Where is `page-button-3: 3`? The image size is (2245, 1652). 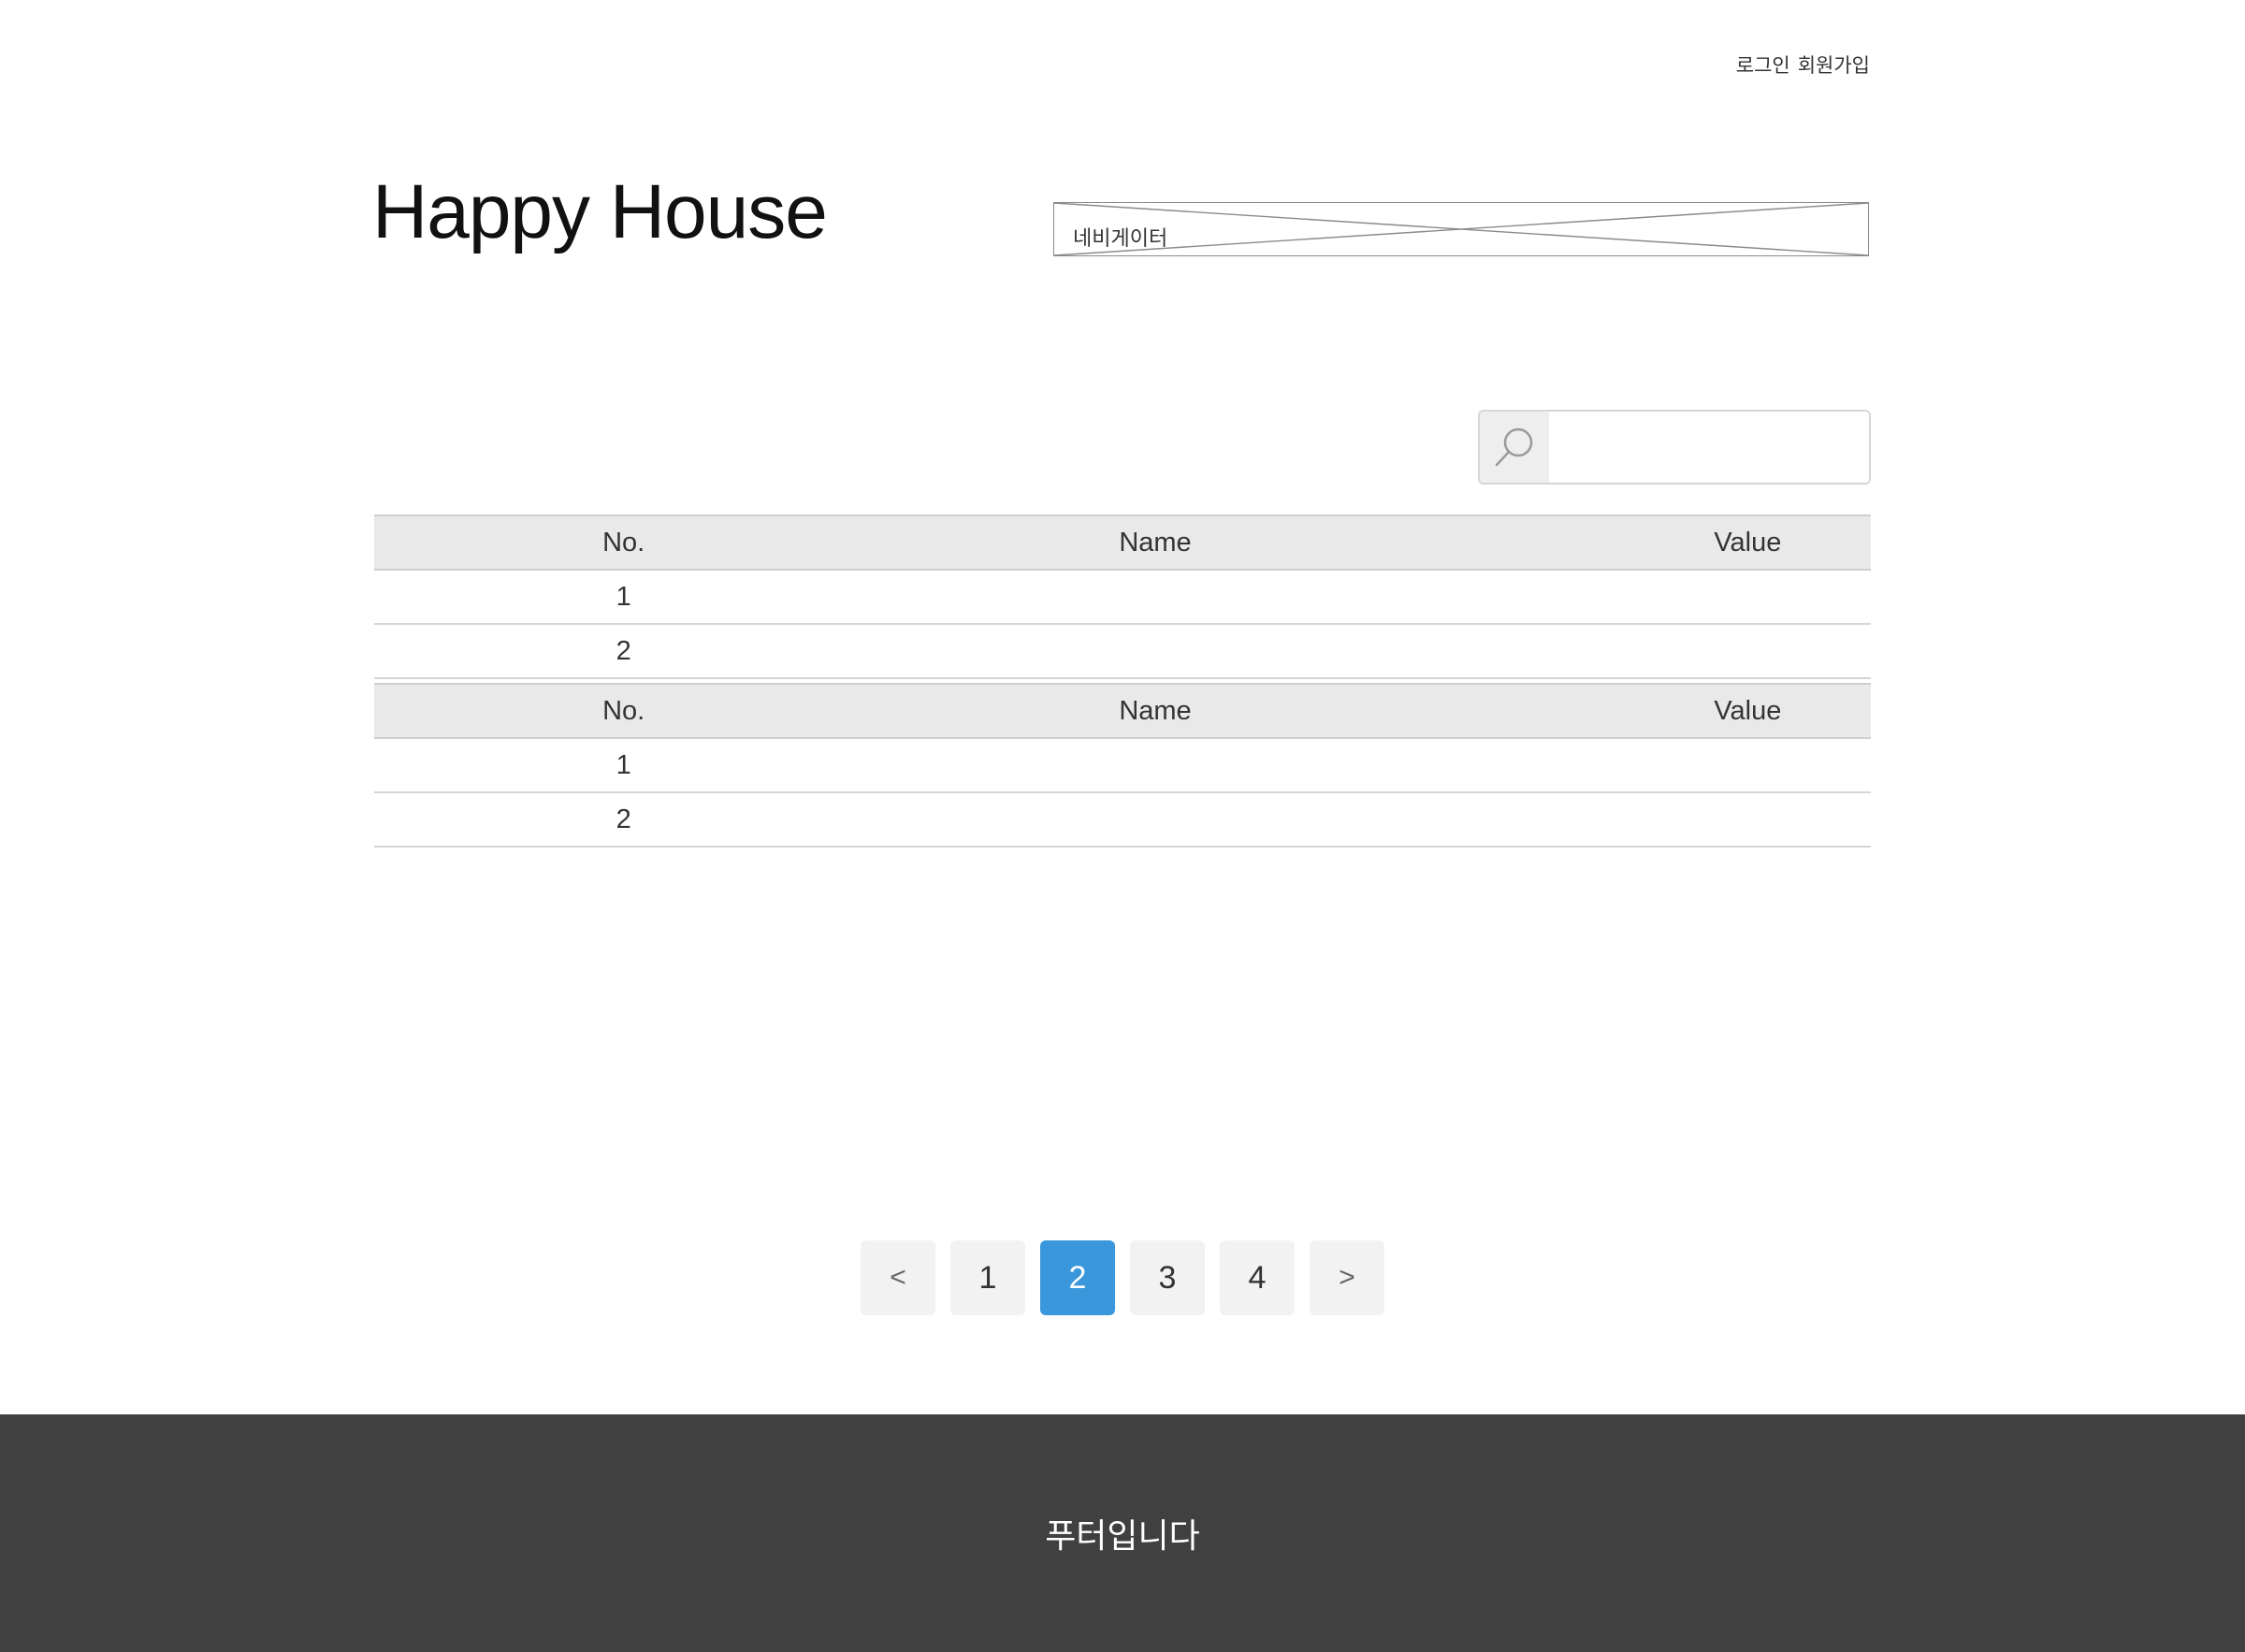
page-button-3: 3 is located at coordinates (1168, 1277).